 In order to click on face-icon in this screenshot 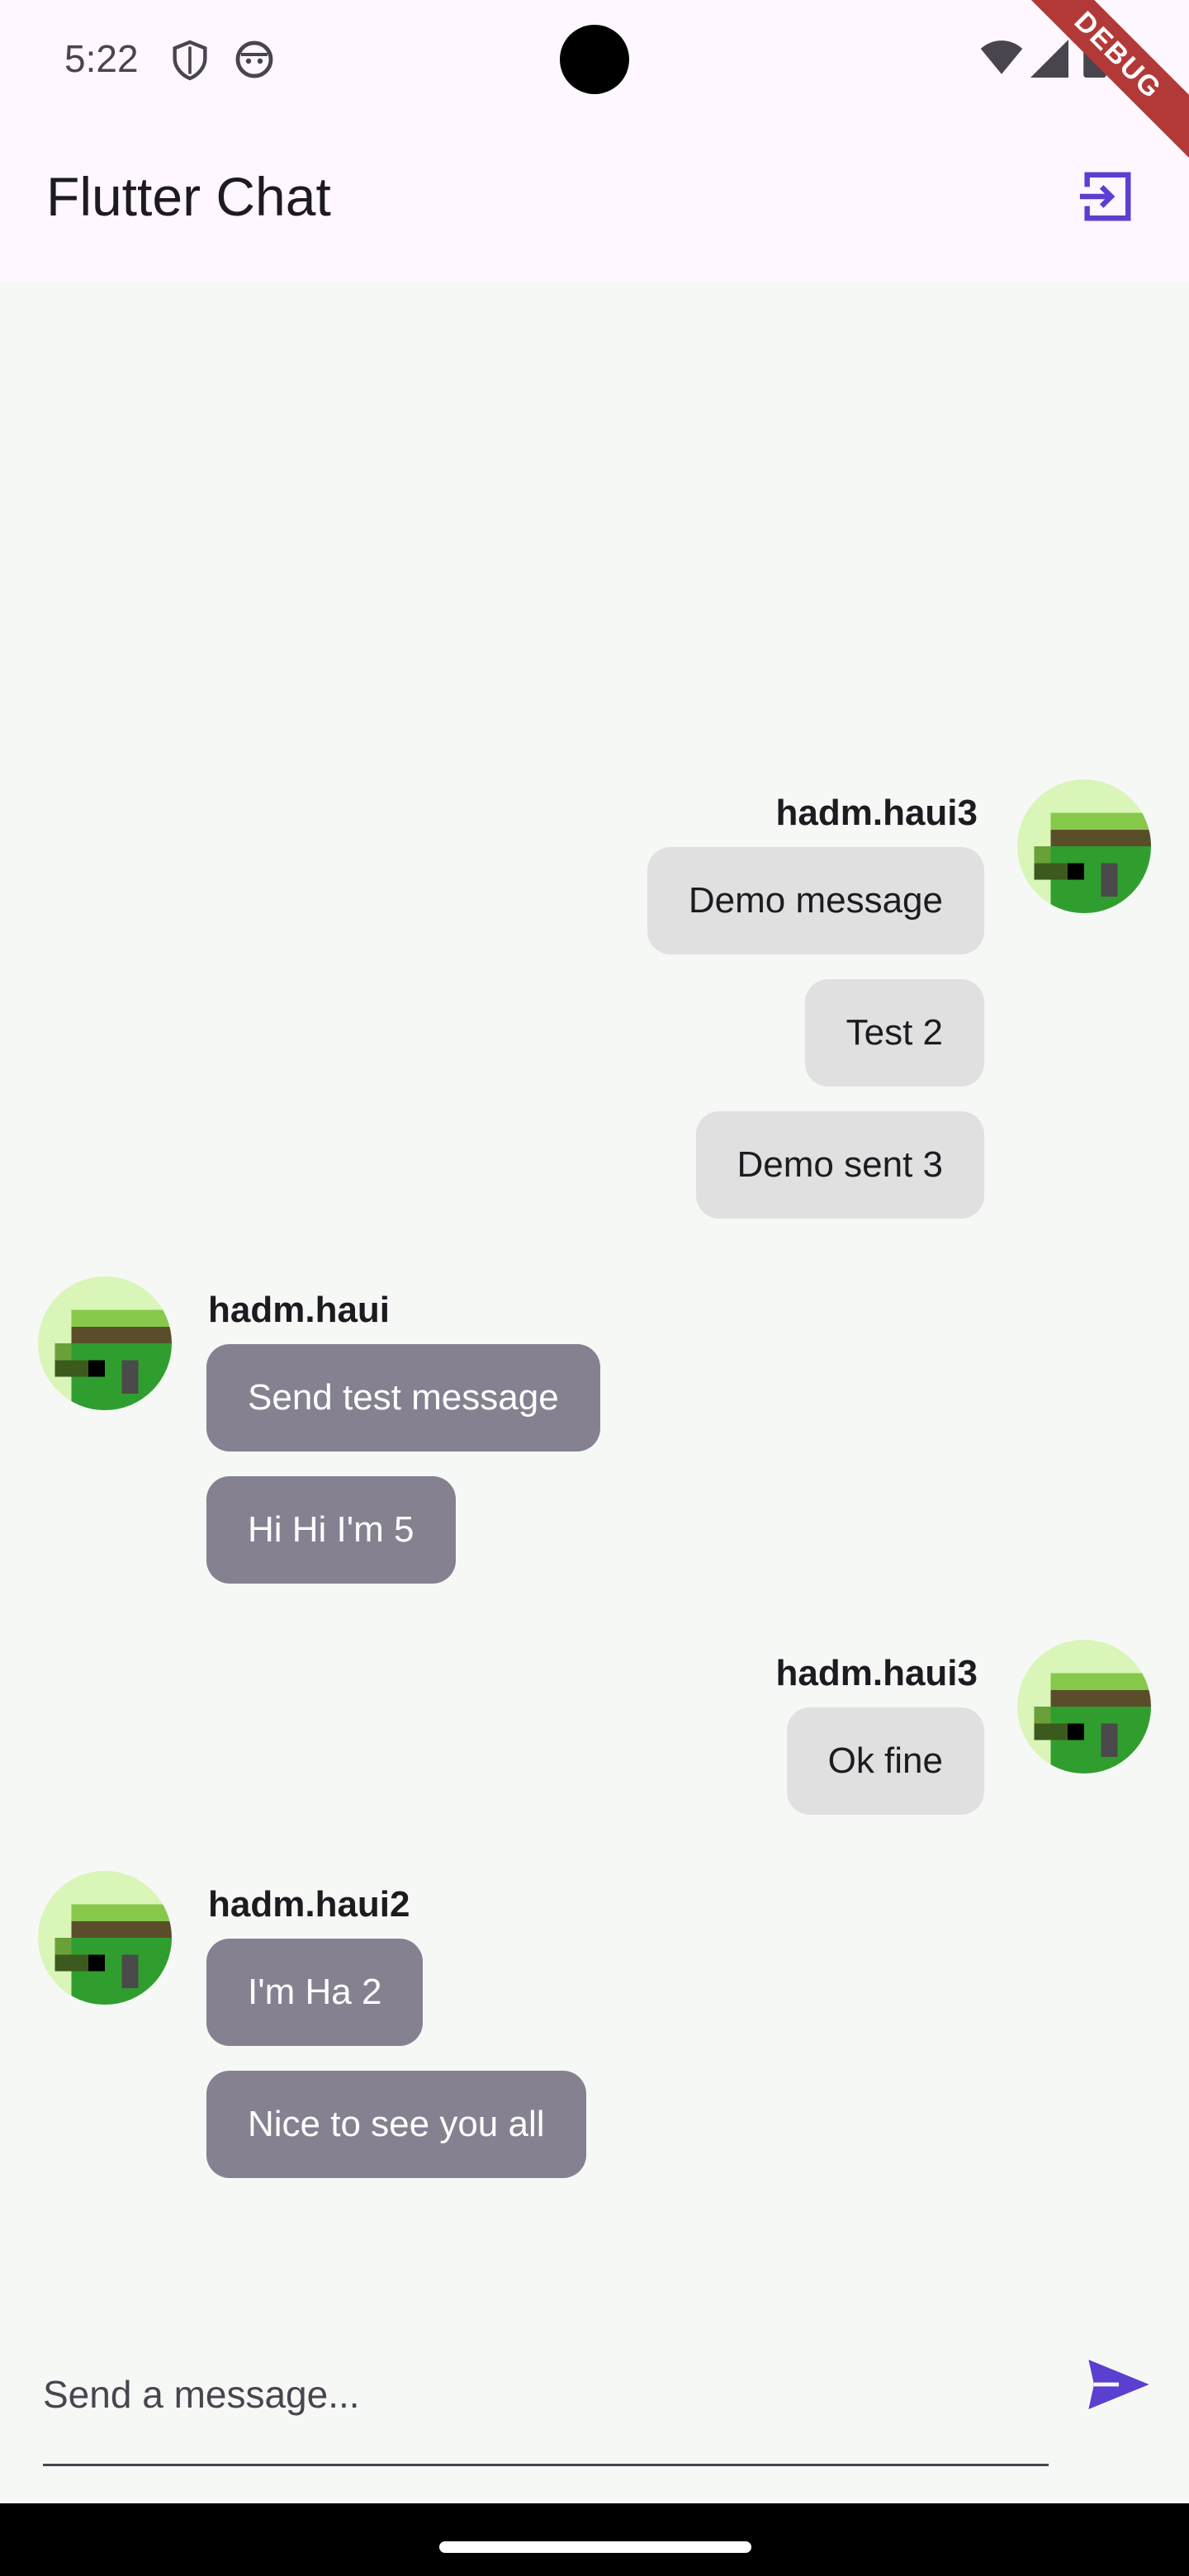, I will do `click(254, 61)`.